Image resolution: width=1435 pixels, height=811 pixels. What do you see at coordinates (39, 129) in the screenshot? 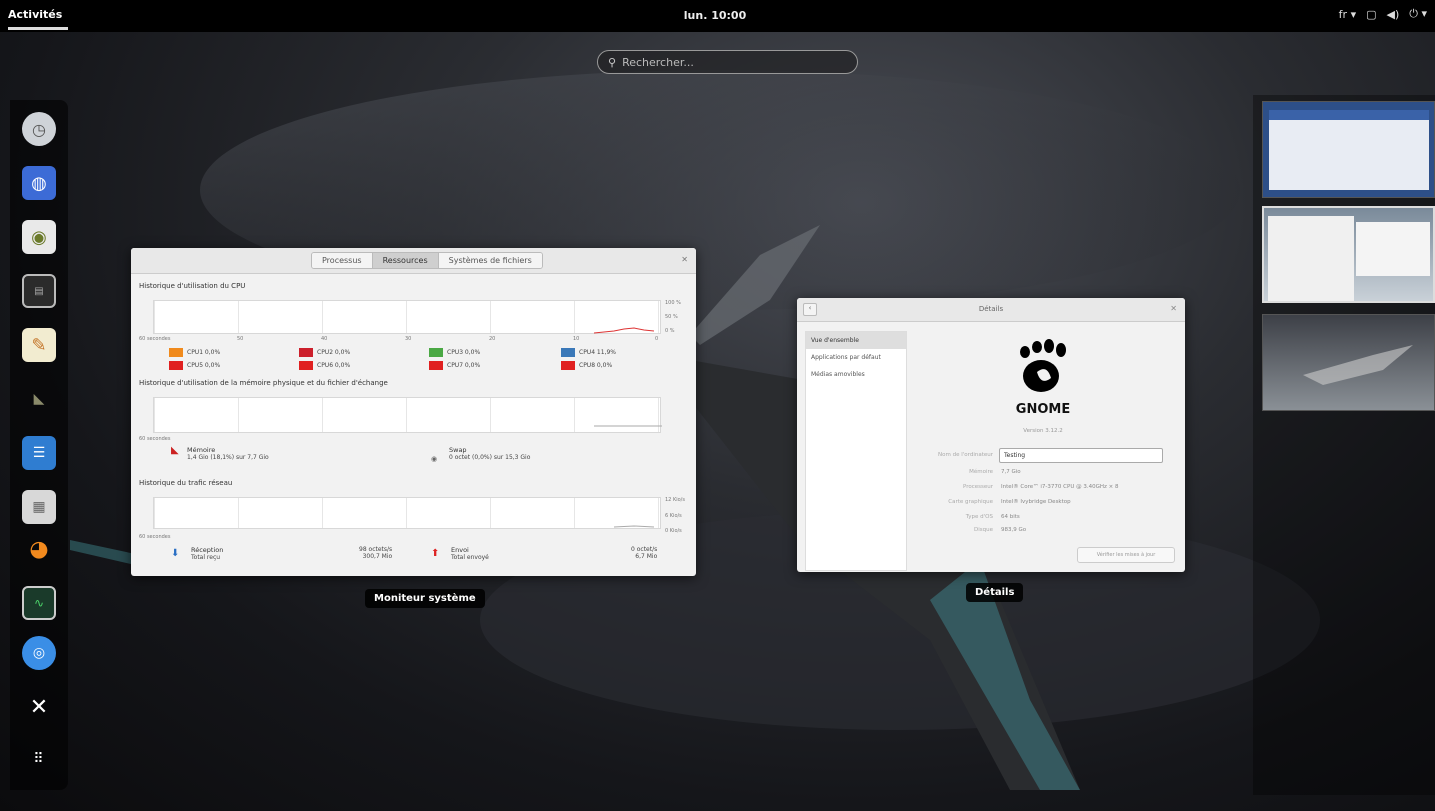
I see `clocks-icon: ◷` at bounding box center [39, 129].